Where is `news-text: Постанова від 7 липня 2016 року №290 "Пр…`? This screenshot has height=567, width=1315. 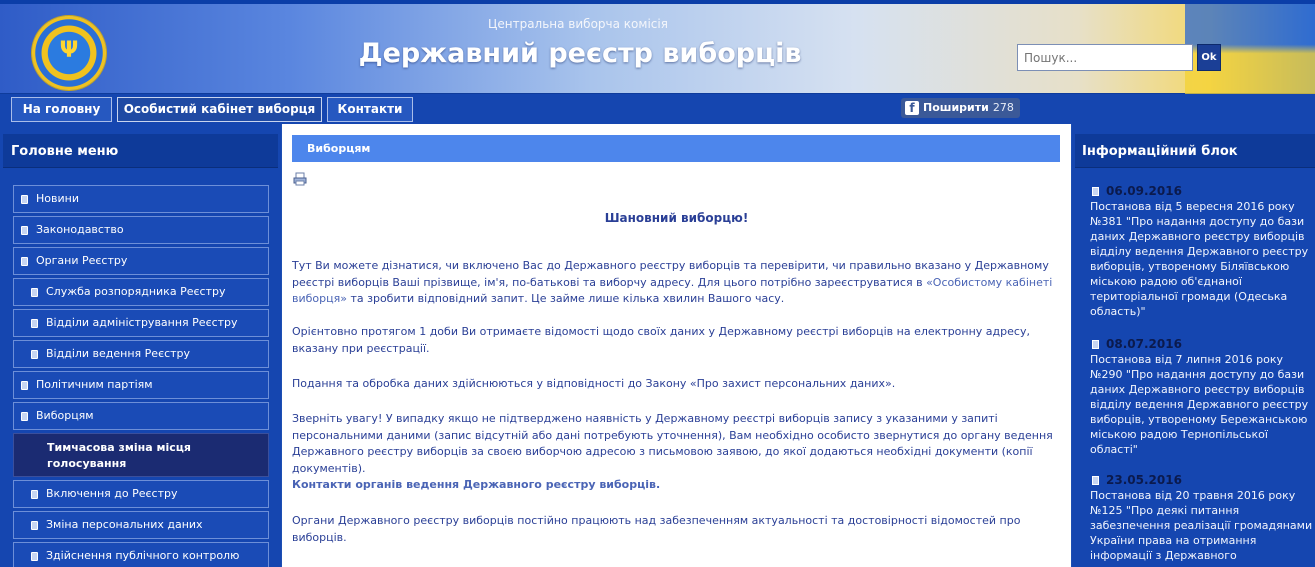 news-text: Постанова від 7 липня 2016 року №290 "Пр… is located at coordinates (1202, 404).